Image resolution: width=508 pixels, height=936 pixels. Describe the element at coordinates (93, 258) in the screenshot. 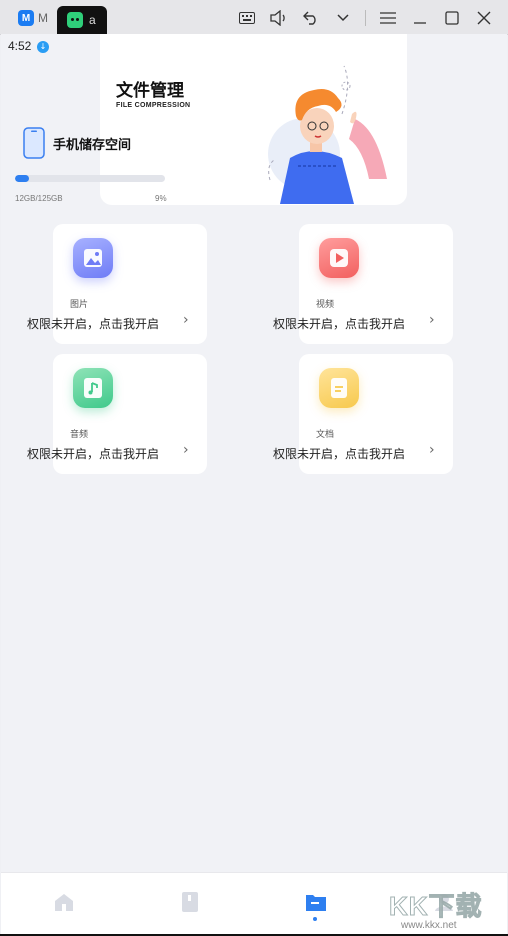

I see `image-icon` at that location.